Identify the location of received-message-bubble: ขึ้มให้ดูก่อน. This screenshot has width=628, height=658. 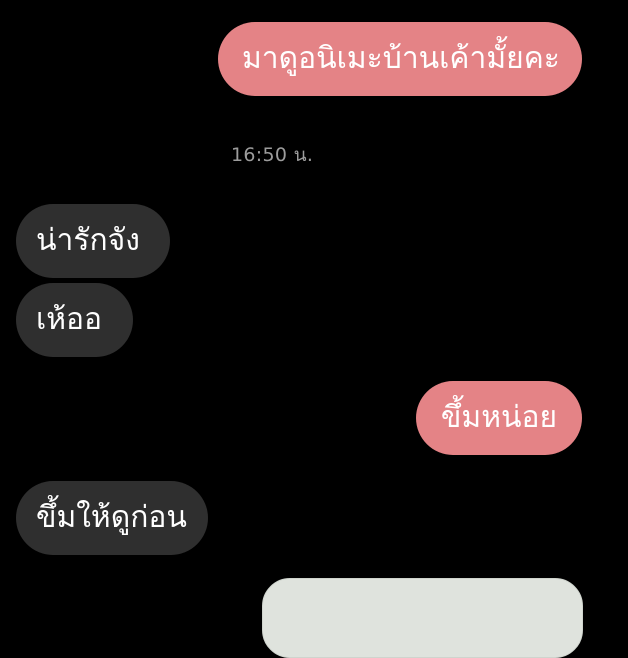
(112, 518).